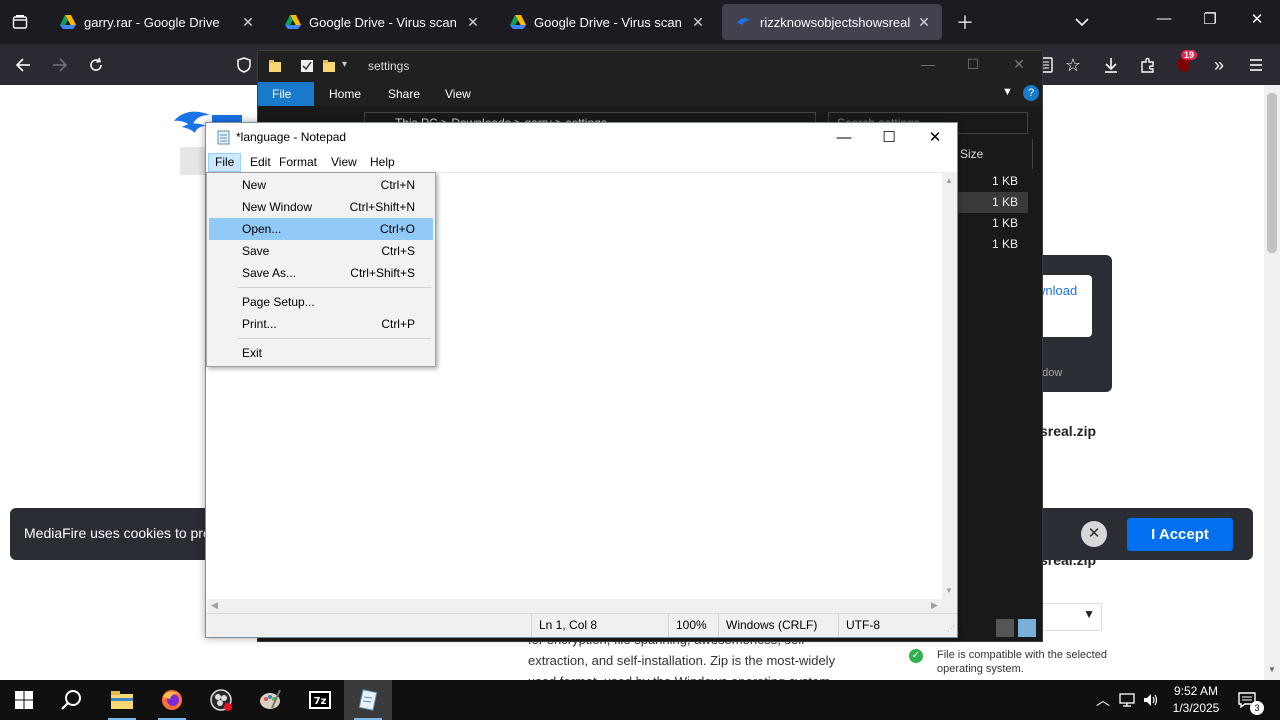 The height and width of the screenshot is (720, 1280). Describe the element at coordinates (1031, 93) in the screenshot. I see `help-icon: ?` at that location.